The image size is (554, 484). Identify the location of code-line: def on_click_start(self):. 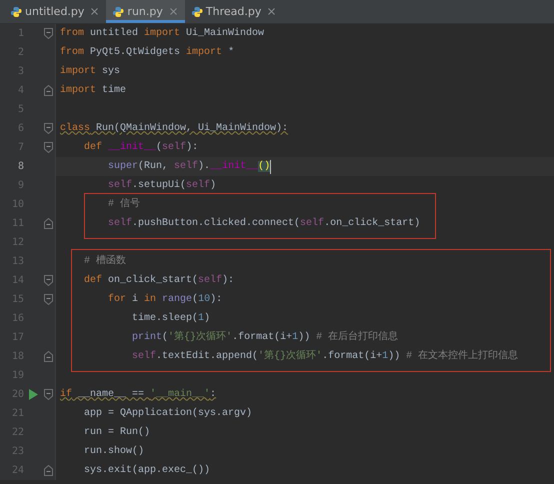
(158, 281).